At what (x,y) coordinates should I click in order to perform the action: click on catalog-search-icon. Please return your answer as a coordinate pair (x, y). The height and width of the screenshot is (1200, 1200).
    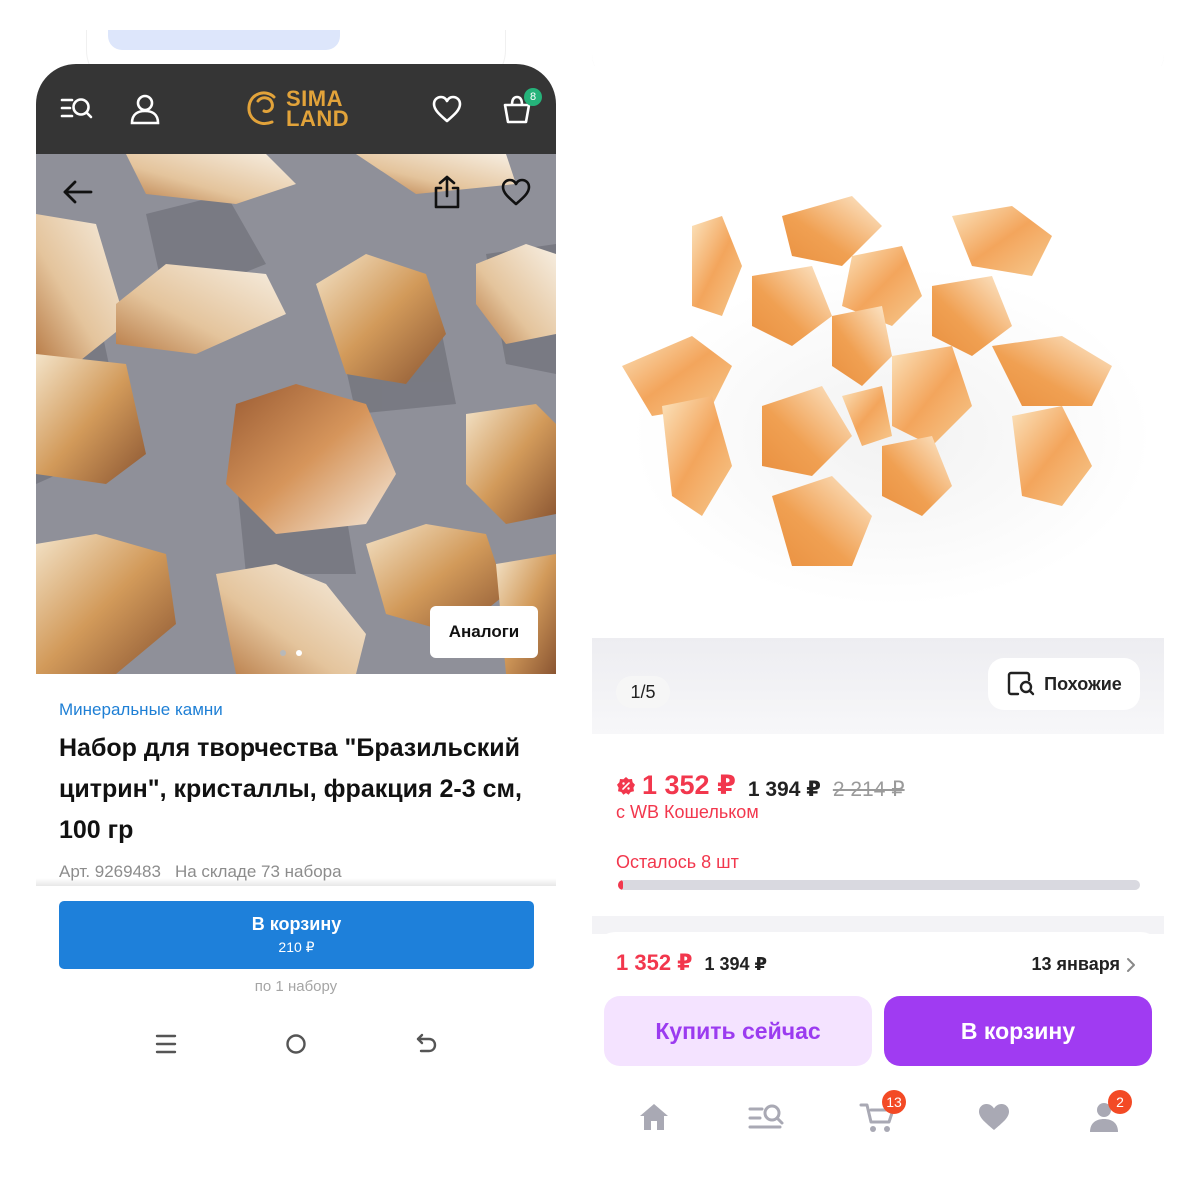
    Looking at the image, I should click on (77, 109).